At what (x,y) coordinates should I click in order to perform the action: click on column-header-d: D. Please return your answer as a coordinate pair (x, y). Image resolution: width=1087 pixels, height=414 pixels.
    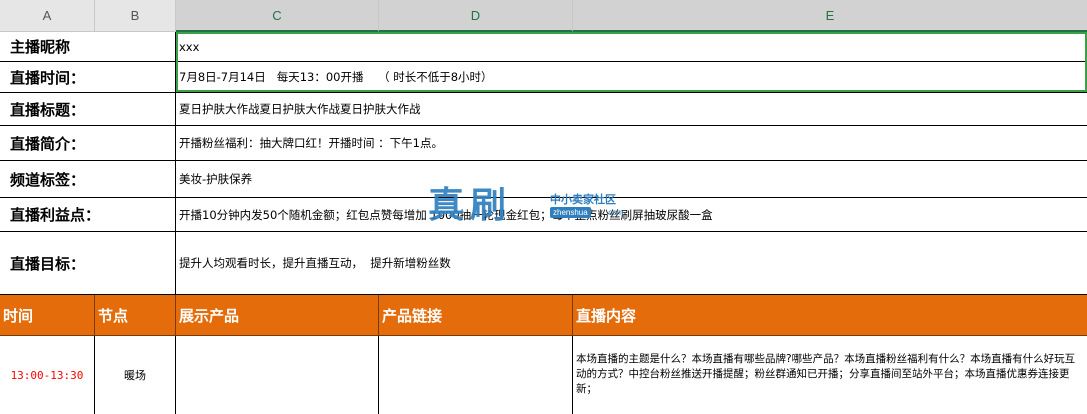
    Looking at the image, I should click on (476, 16).